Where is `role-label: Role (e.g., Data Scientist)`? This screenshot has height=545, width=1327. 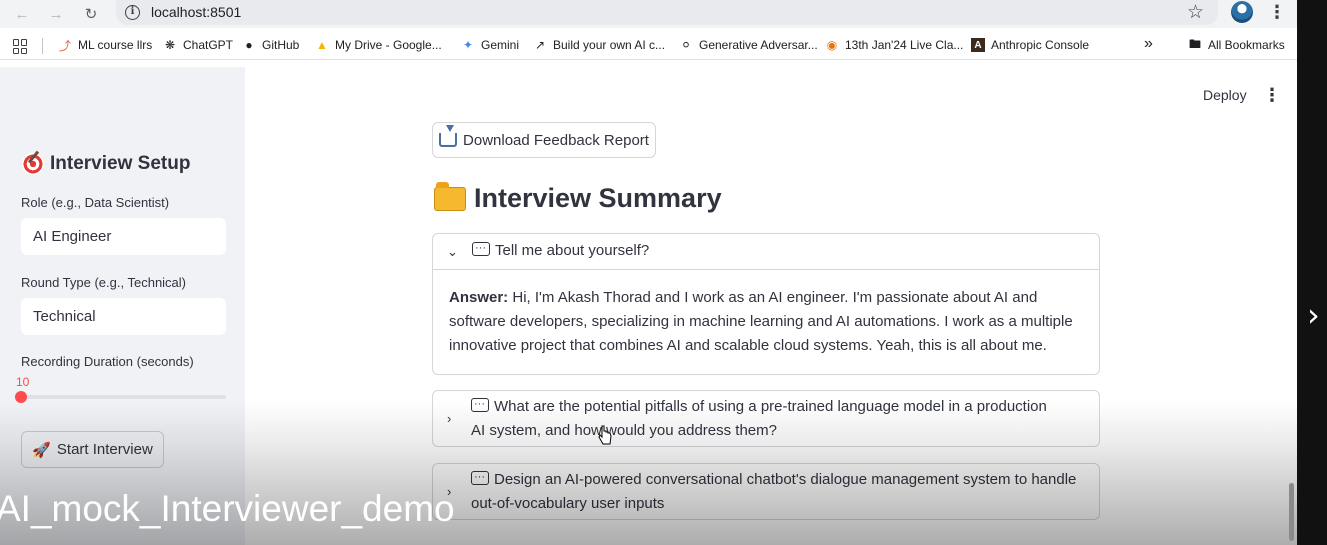 role-label: Role (e.g., Data Scientist) is located at coordinates (95, 202).